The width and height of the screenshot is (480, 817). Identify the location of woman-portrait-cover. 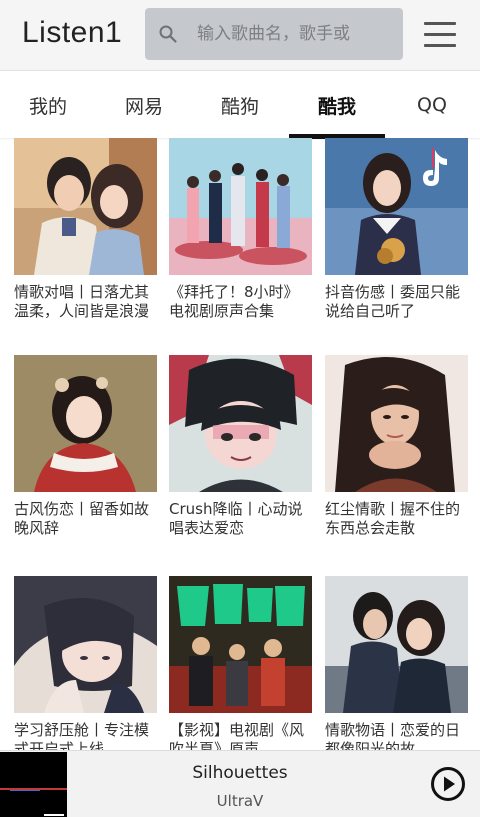
(396, 423).